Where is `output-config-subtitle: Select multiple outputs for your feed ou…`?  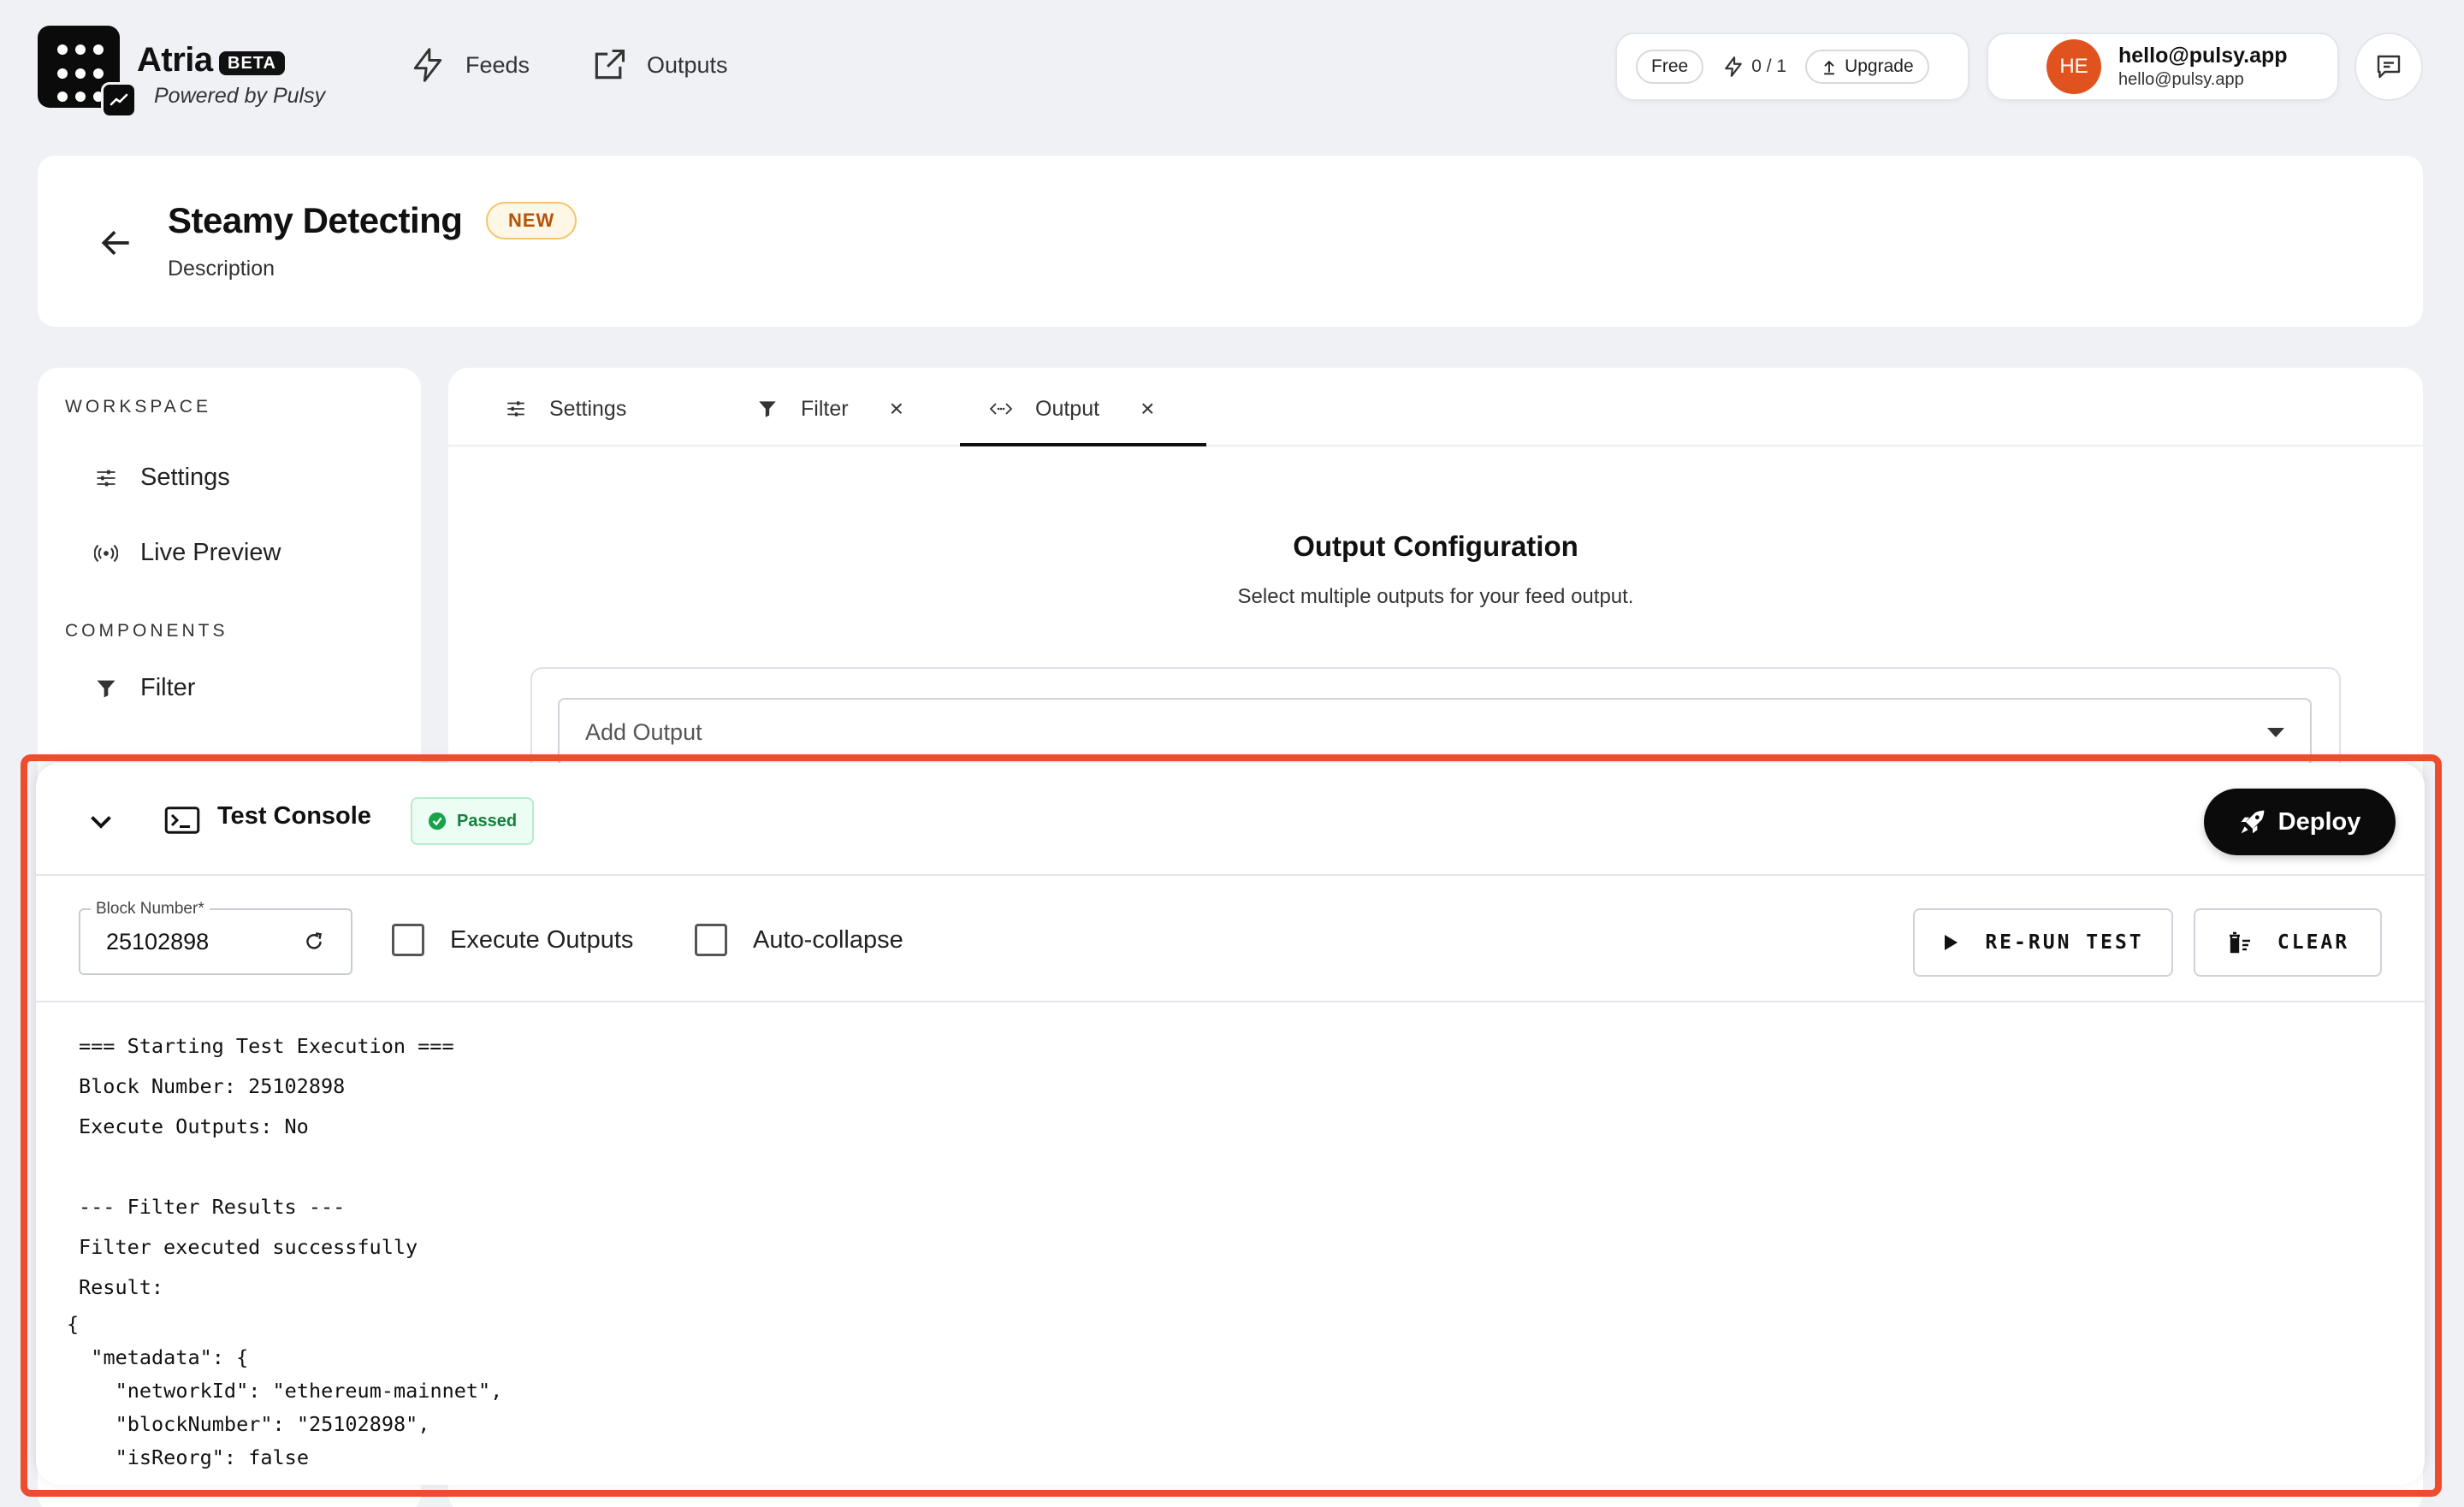
output-config-subtitle: Select multiple outputs for your feed ou… is located at coordinates (1435, 596).